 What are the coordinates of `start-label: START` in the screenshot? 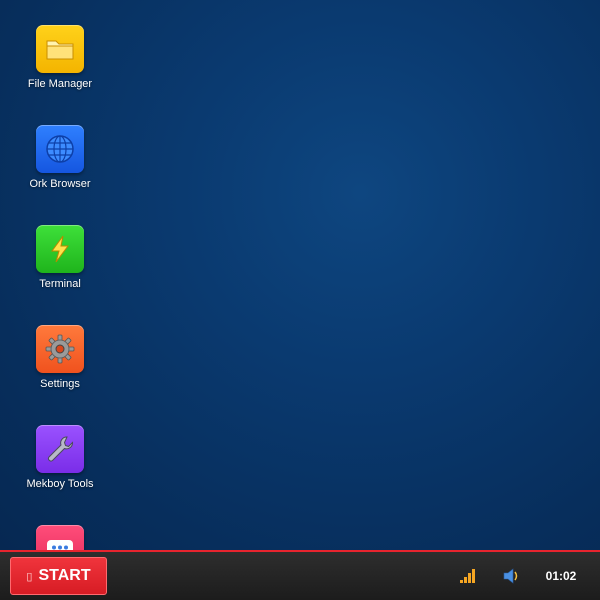 It's located at (64, 575).